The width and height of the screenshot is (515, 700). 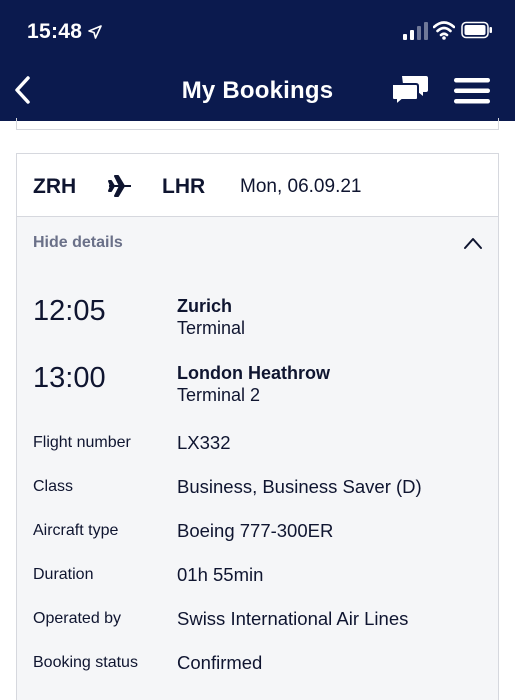 What do you see at coordinates (211, 328) in the screenshot?
I see `departure-terminal: Terminal` at bounding box center [211, 328].